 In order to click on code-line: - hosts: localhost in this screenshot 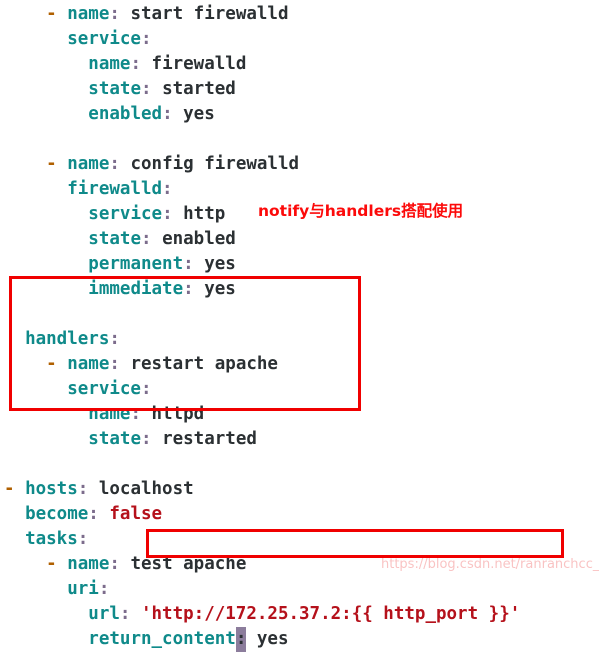, I will do `click(299, 489)`.